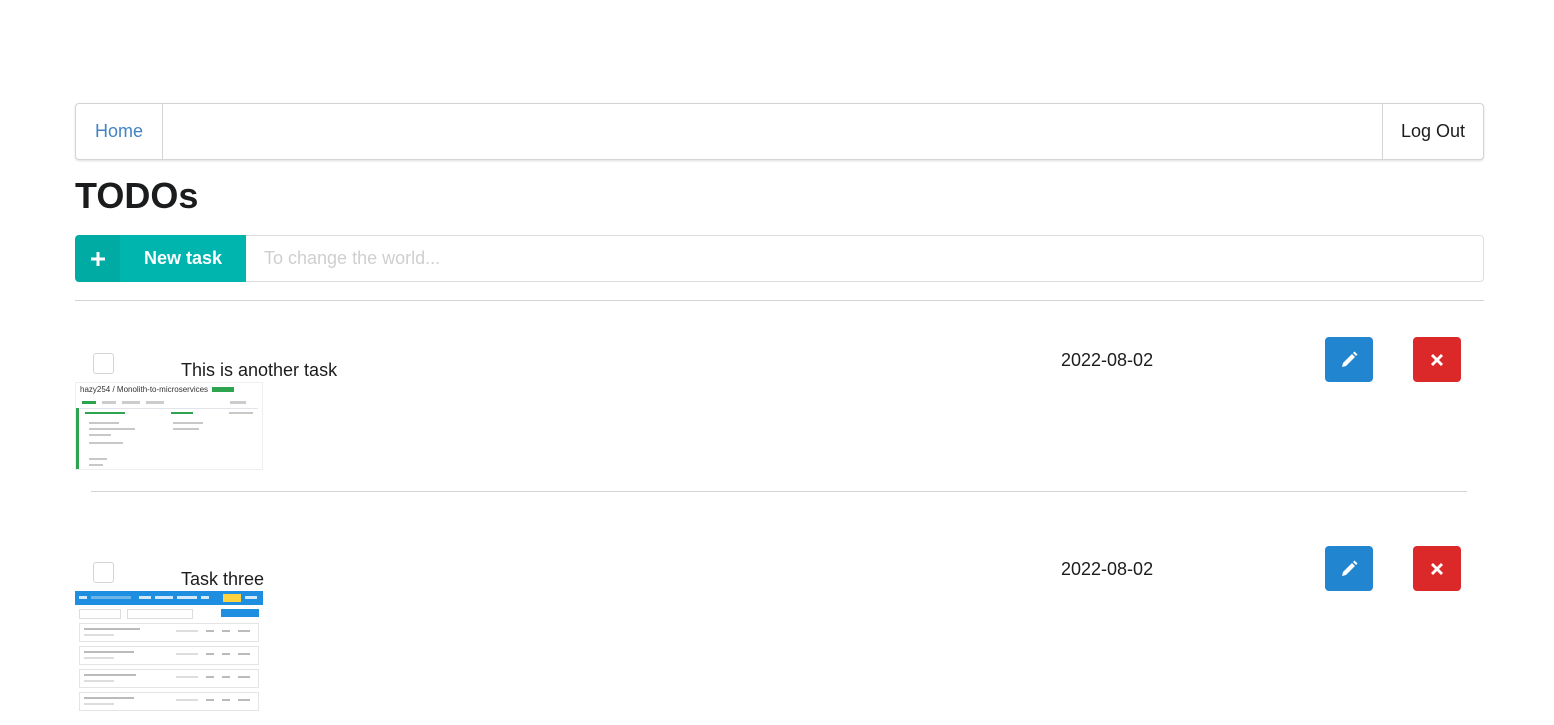 The width and height of the screenshot is (1554, 725). I want to click on build-status-badge, so click(223, 389).